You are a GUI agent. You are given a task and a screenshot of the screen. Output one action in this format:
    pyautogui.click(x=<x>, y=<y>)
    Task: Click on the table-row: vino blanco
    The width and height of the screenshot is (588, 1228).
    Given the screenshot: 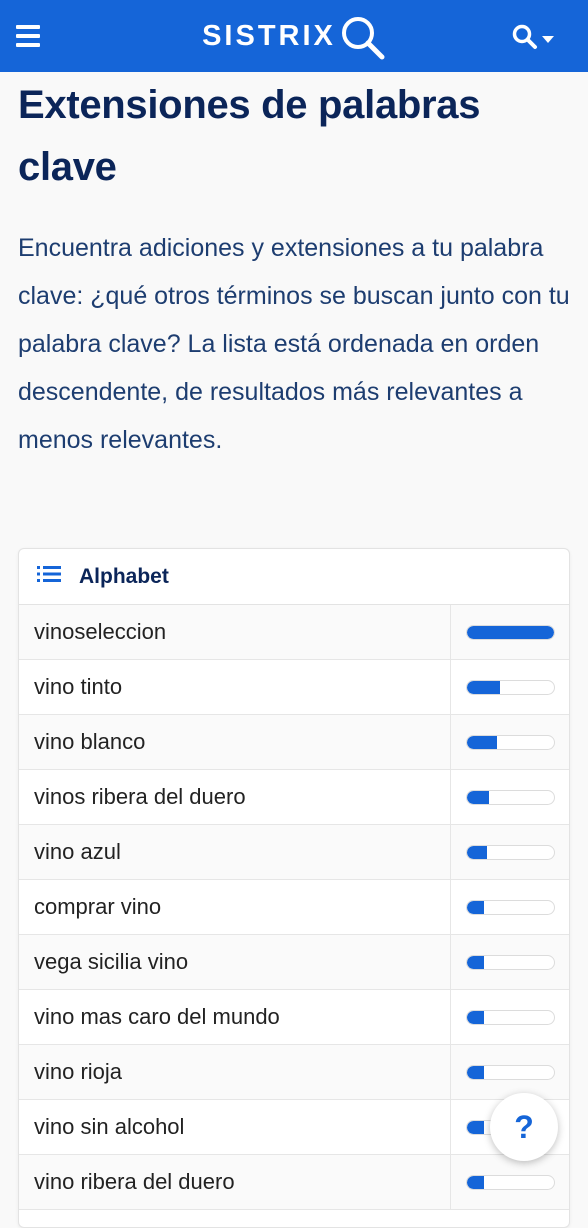 What is the action you would take?
    pyautogui.click(x=294, y=742)
    